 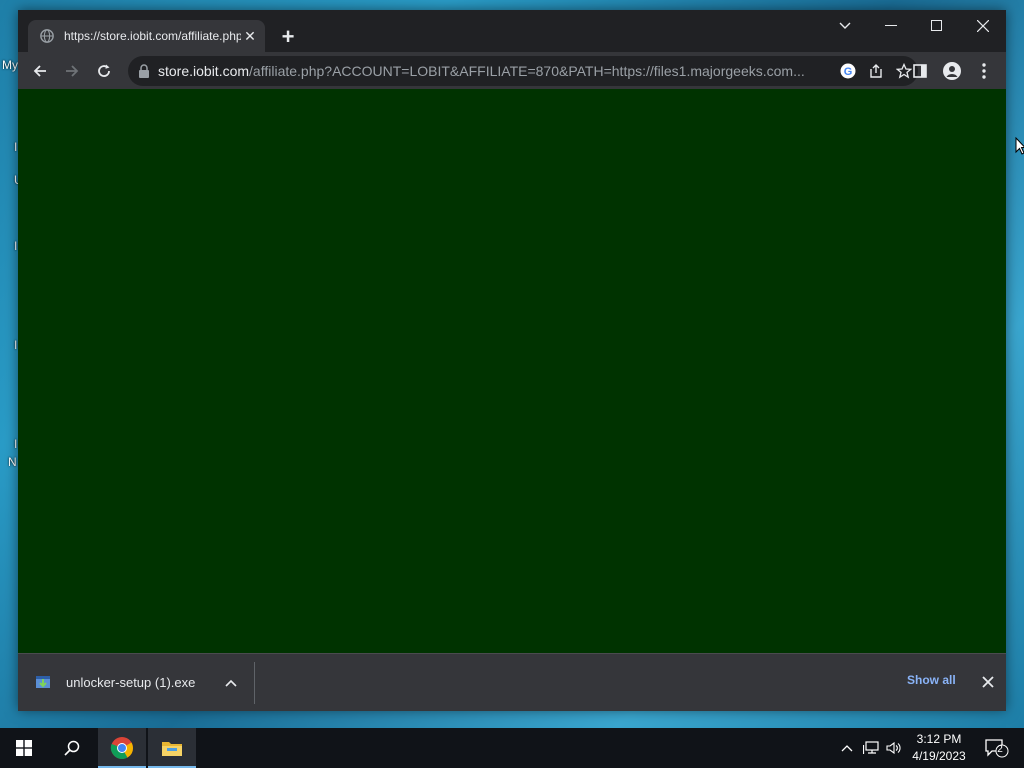 I want to click on desktop-icon-label: My, so click(x=10, y=65).